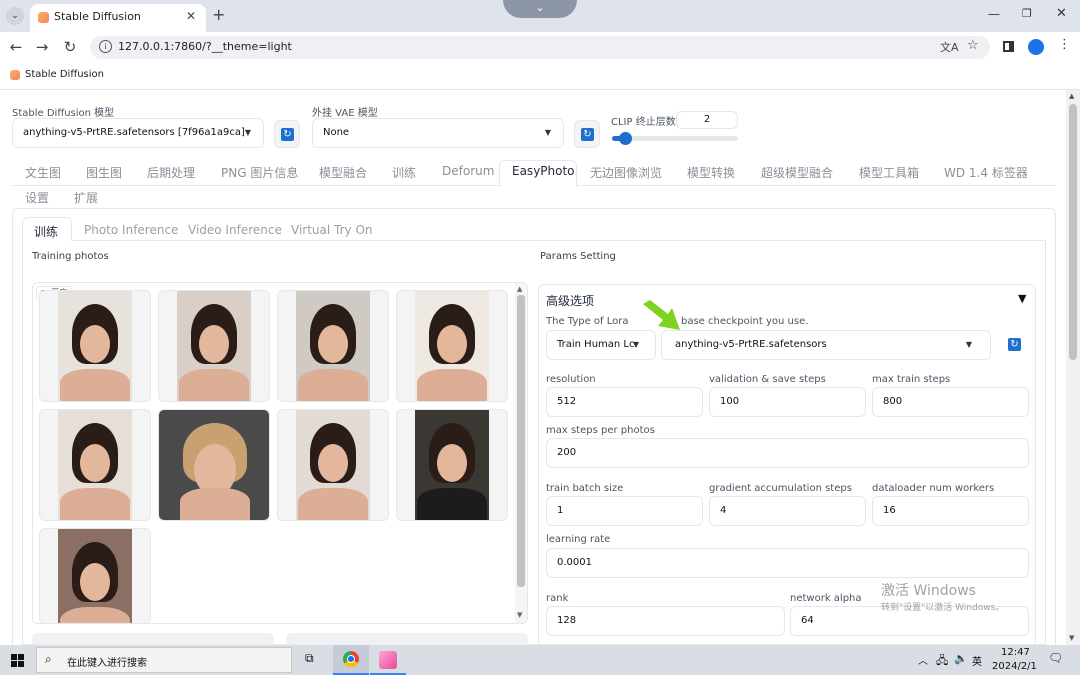 The image size is (1080, 675). I want to click on clip-number-input: 2, so click(707, 120).